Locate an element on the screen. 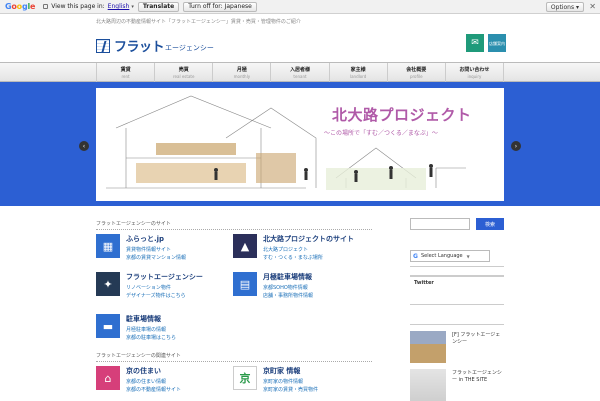  nav-item-monthly: 月極 monthly is located at coordinates (242, 72).